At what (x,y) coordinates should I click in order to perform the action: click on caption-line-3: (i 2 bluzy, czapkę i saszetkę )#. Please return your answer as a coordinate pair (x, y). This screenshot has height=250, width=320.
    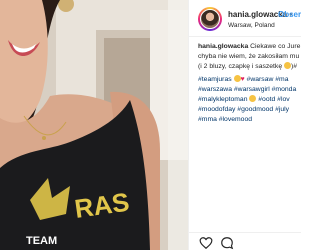
    Looking at the image, I should click on (249, 66).